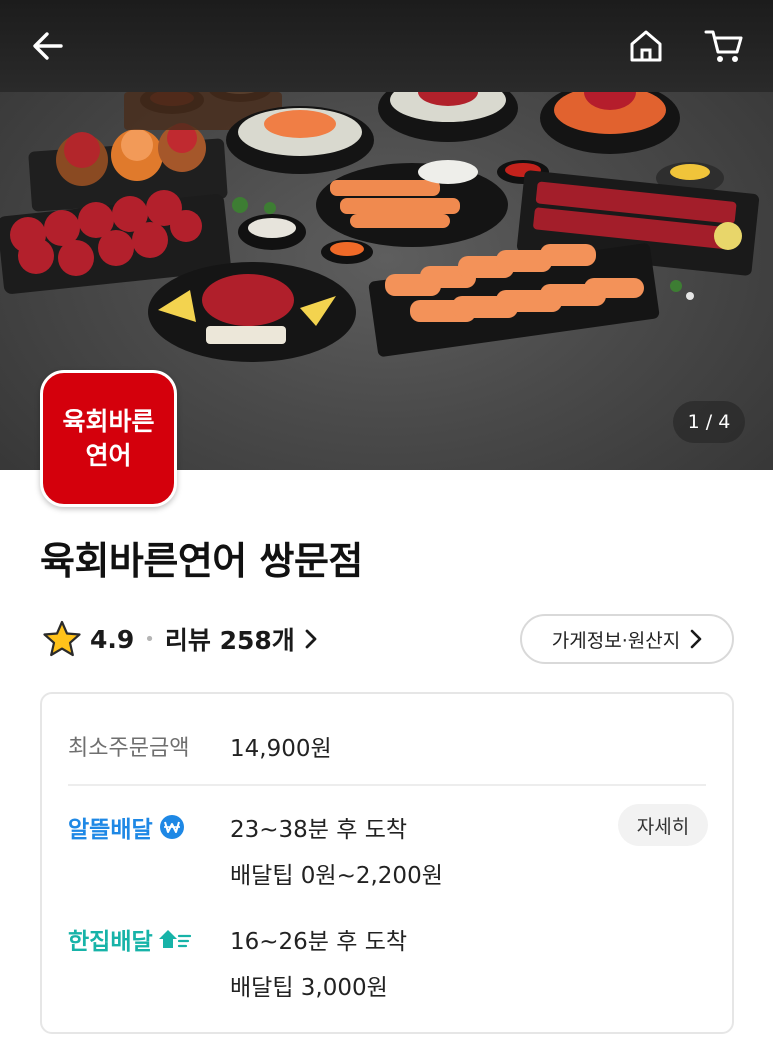 The width and height of the screenshot is (773, 1064). Describe the element at coordinates (663, 825) in the screenshot. I see `detail-button: 자세히` at that location.